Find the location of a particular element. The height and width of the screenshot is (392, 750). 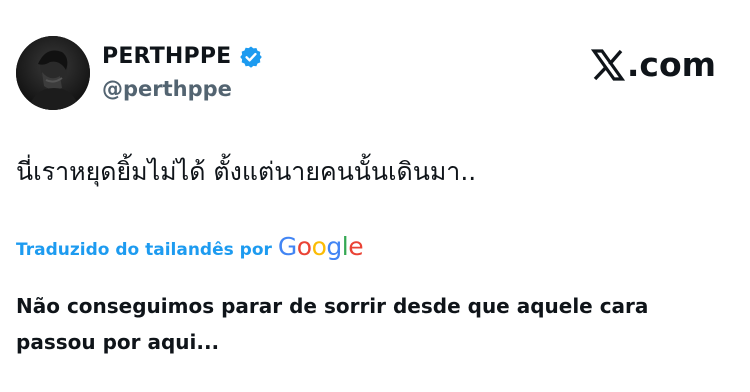

x-logo-icon is located at coordinates (607, 65).